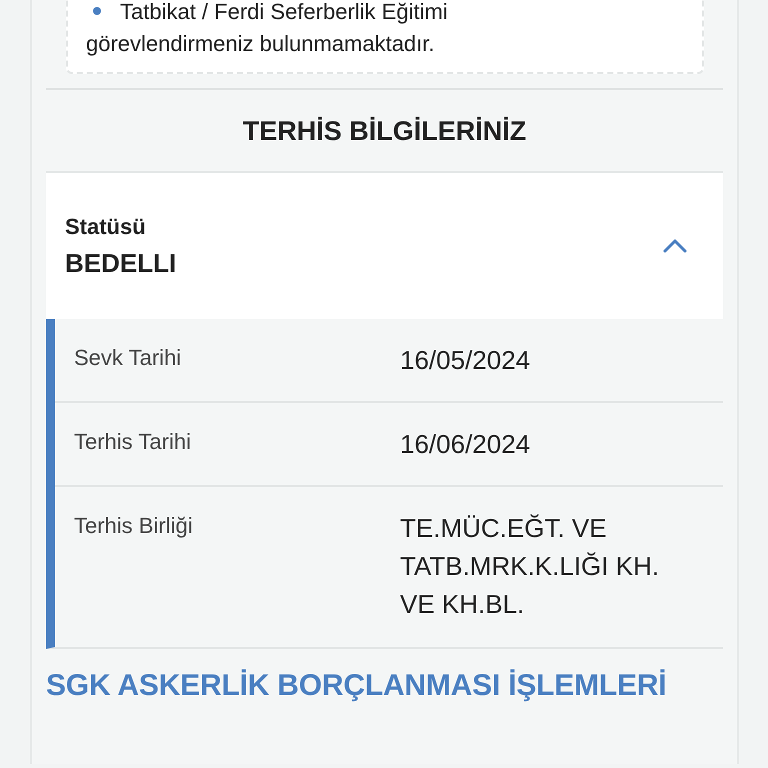 This screenshot has width=768, height=768. I want to click on chevron-icon, so click(675, 246).